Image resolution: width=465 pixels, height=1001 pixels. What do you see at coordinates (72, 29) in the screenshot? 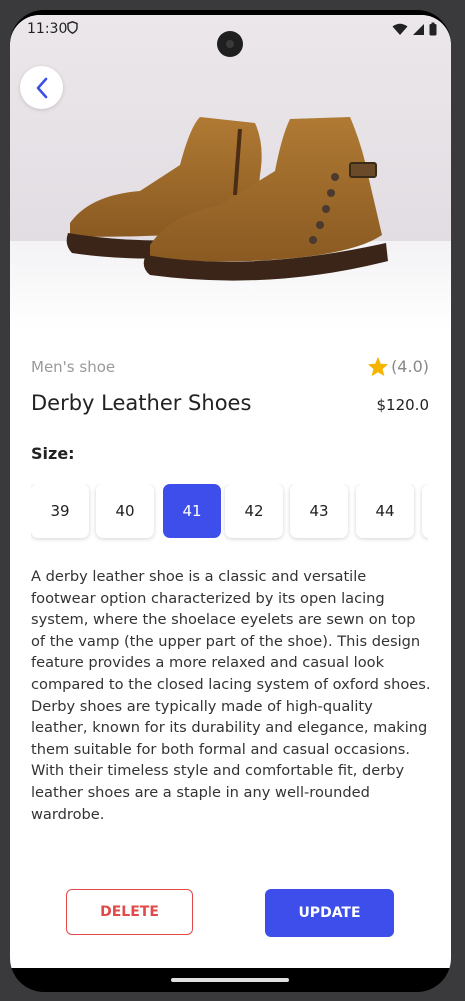
I see `shield-icon` at bounding box center [72, 29].